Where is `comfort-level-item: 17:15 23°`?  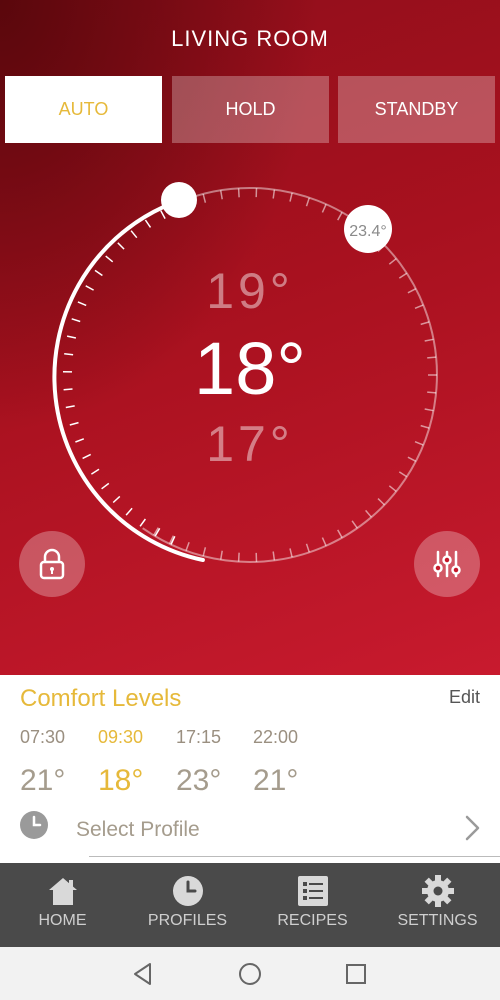 comfort-level-item: 17:15 23° is located at coordinates (216, 762).